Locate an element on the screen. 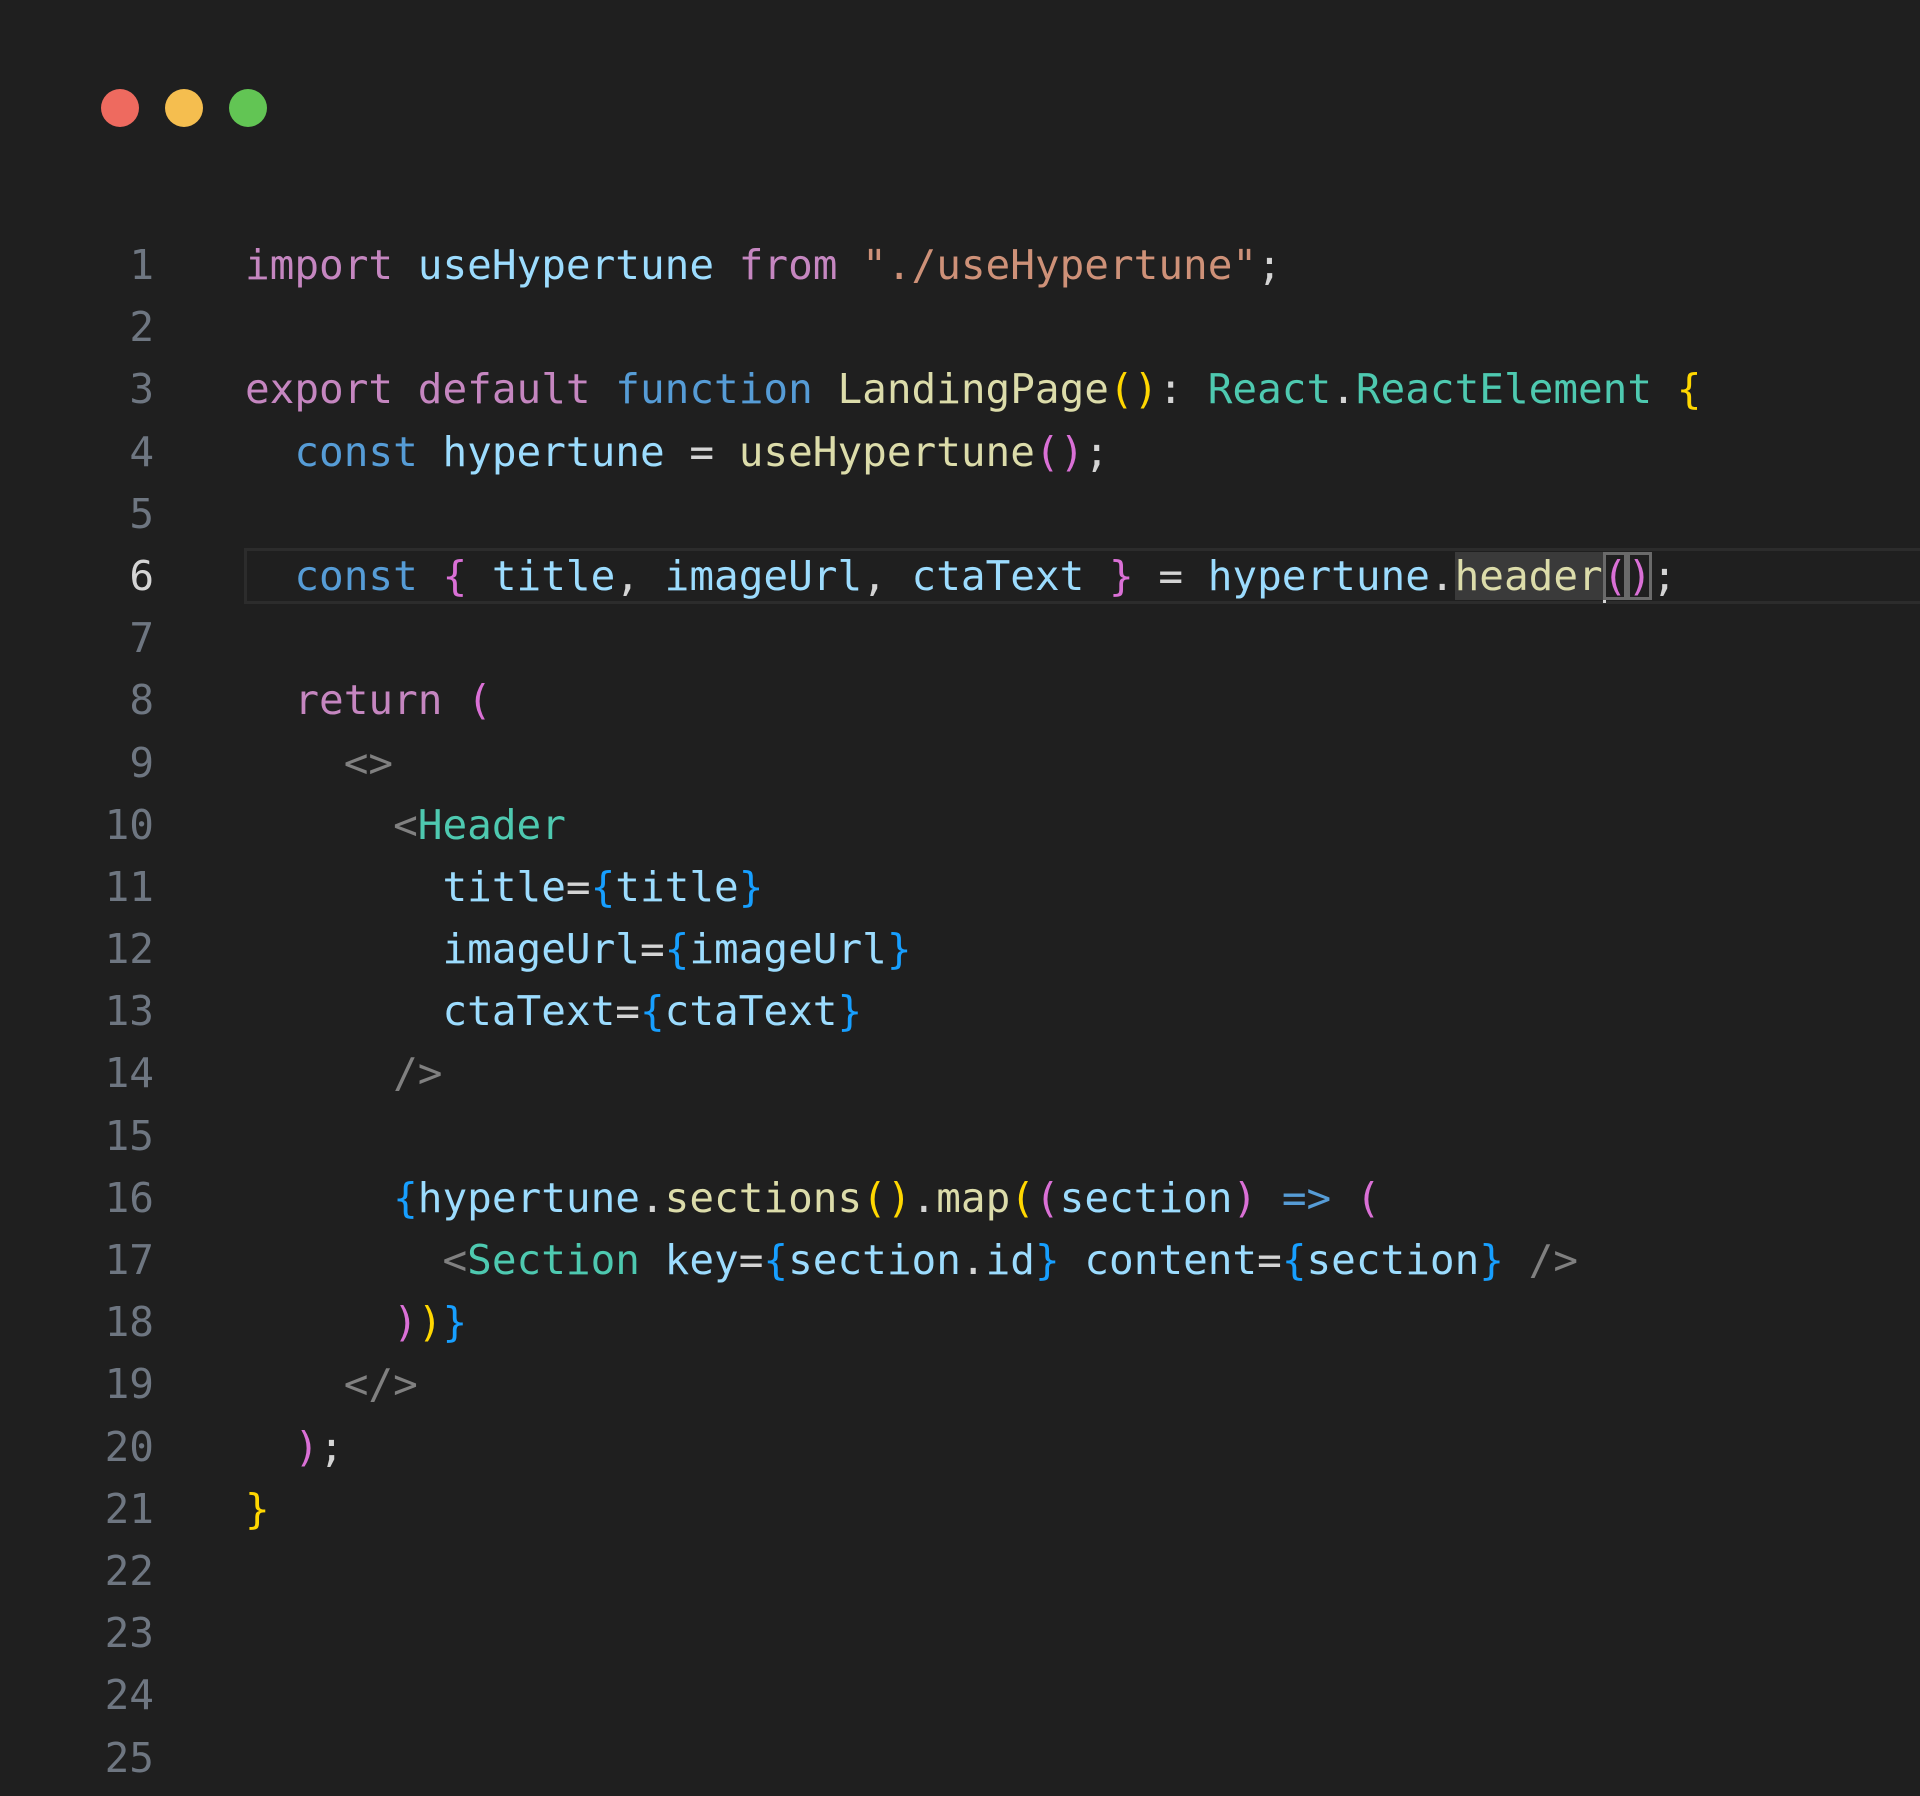  code-token: id is located at coordinates (1010, 1260).